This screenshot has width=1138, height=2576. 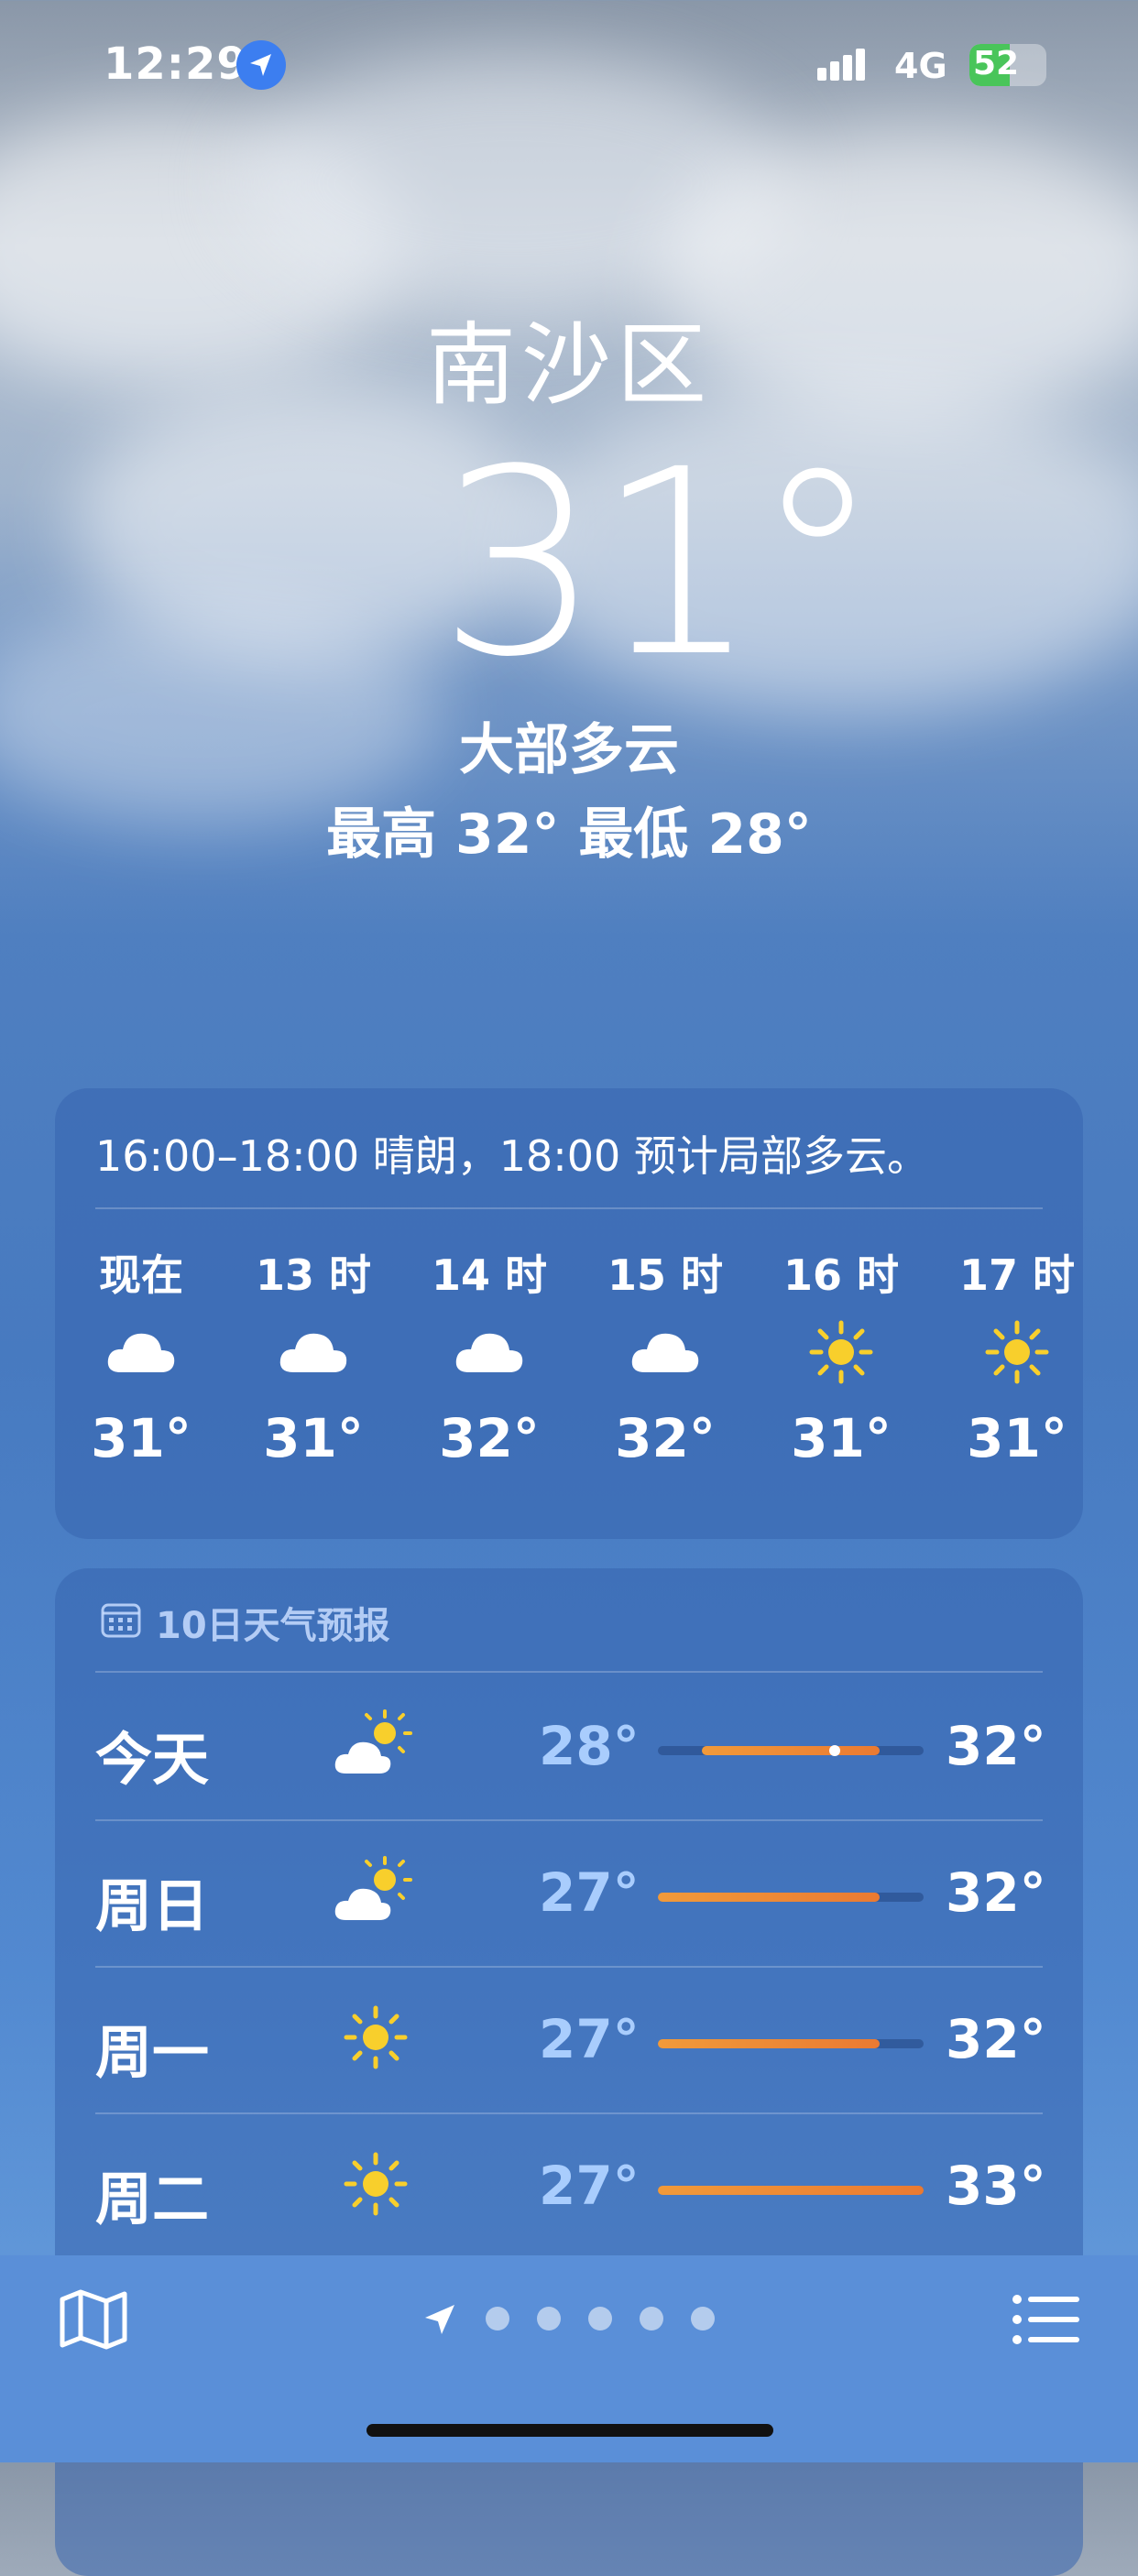 I want to click on hourly-item: 14 时 32°, so click(x=489, y=1356).